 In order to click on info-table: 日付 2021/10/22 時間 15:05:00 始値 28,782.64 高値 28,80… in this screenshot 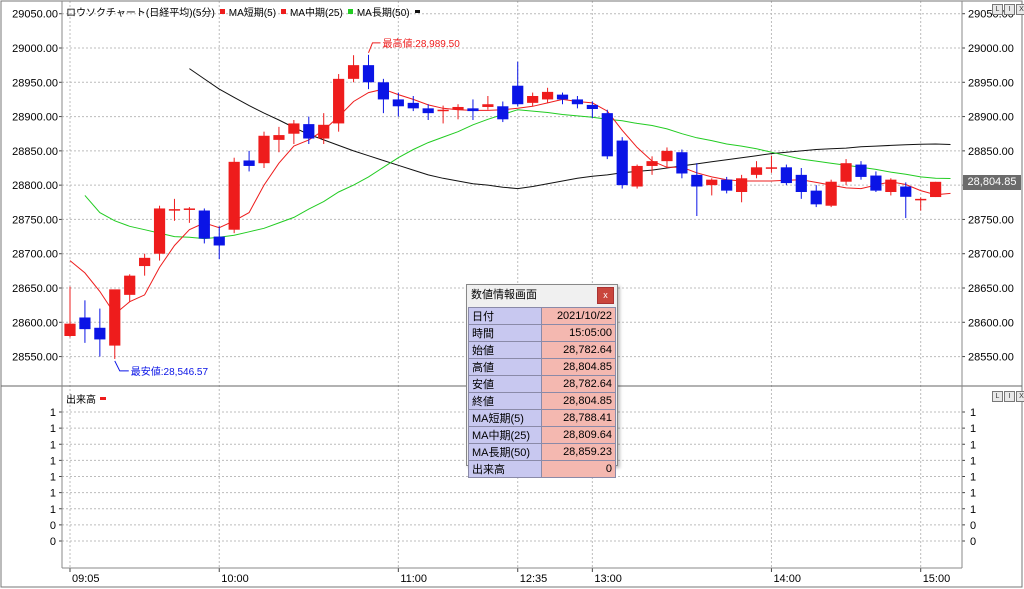, I will do `click(542, 392)`.